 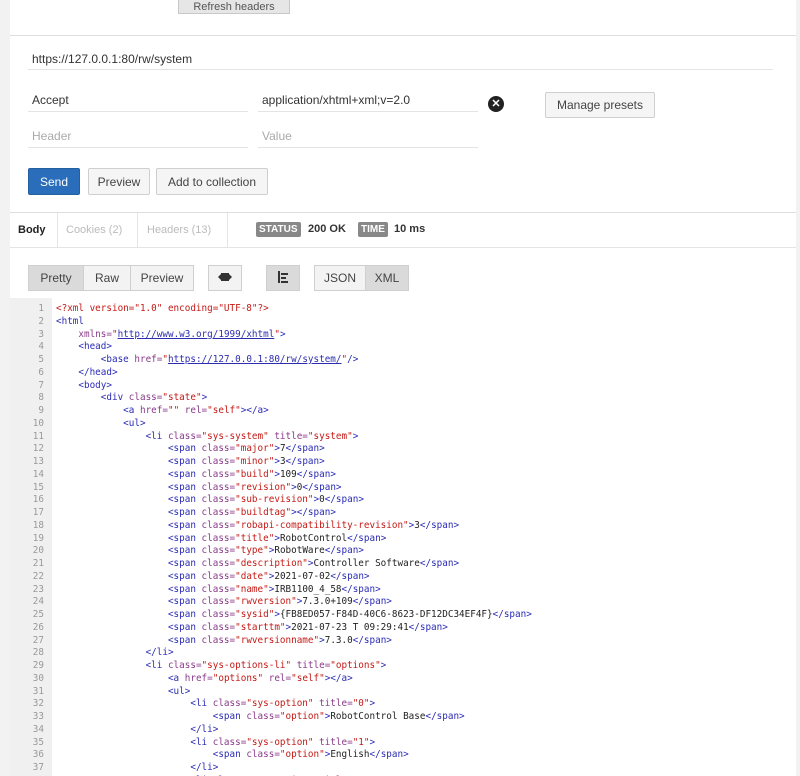 I want to click on code-token: "rwversion", so click(x=266, y=602).